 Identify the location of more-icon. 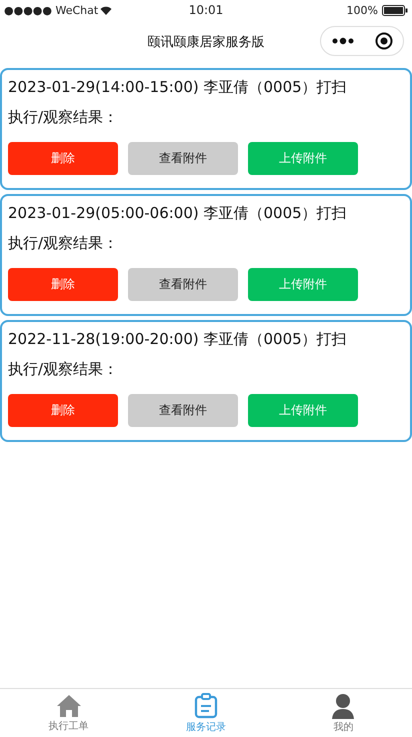
(343, 41).